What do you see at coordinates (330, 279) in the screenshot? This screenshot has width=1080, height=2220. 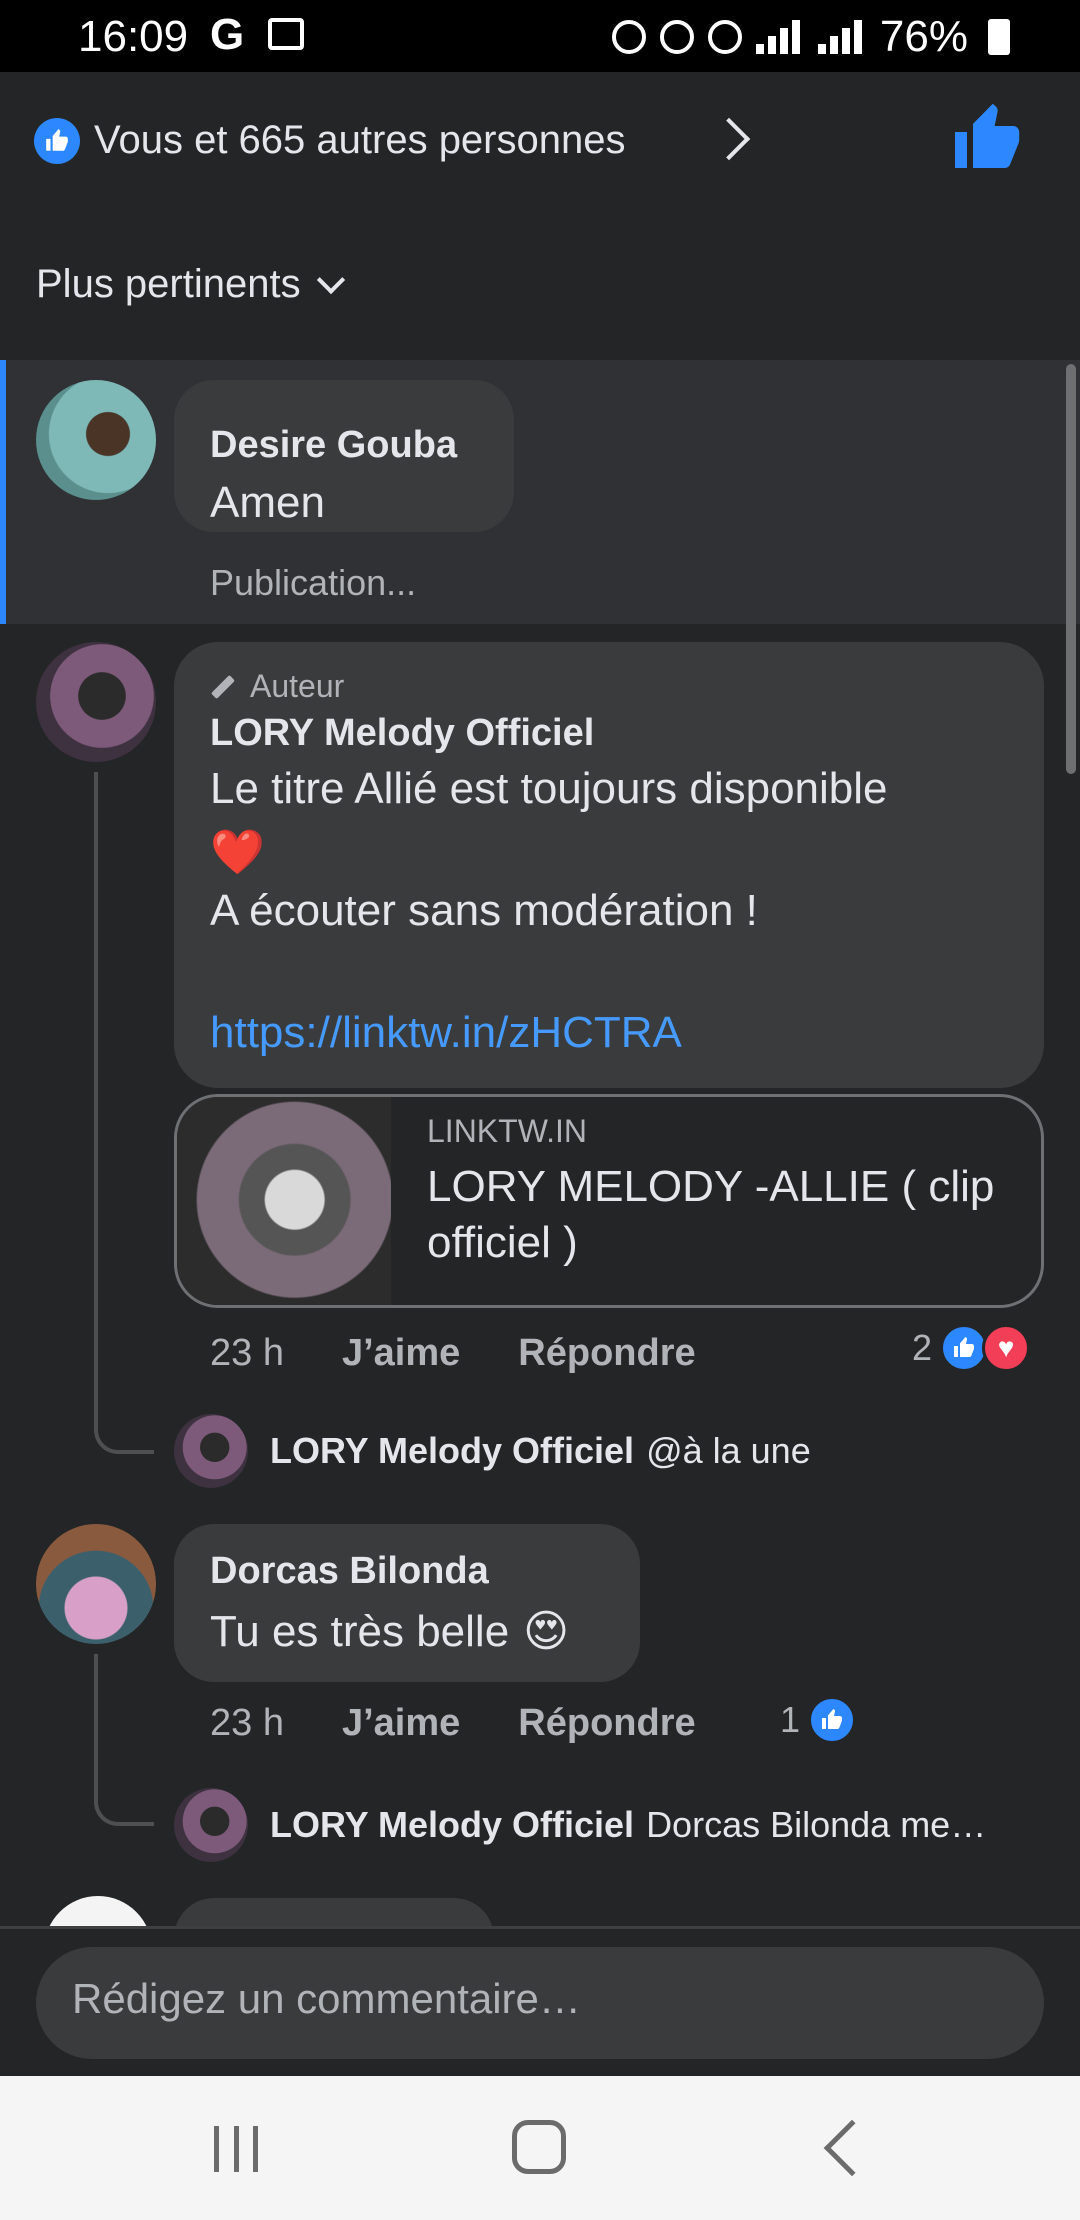 I see `chevron-down-icon` at bounding box center [330, 279].